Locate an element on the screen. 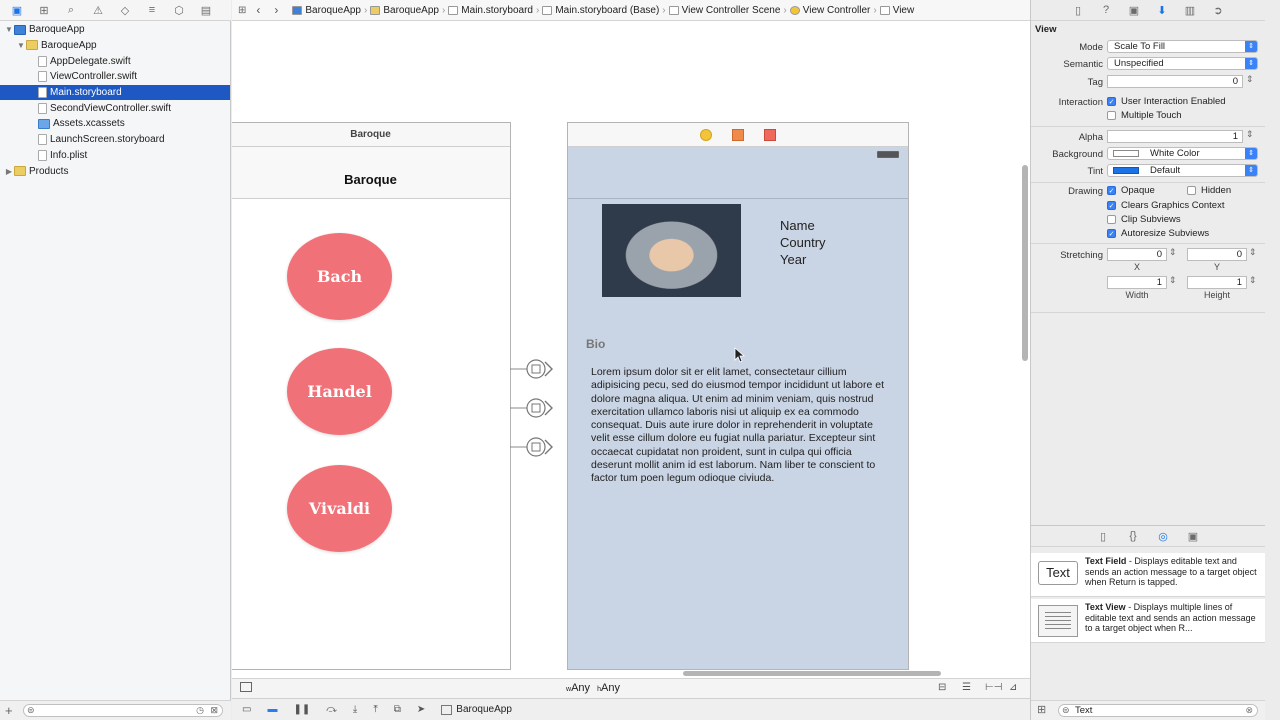 This screenshot has width=1280, height=720. media-library-icon: ▣ is located at coordinates (1193, 536).